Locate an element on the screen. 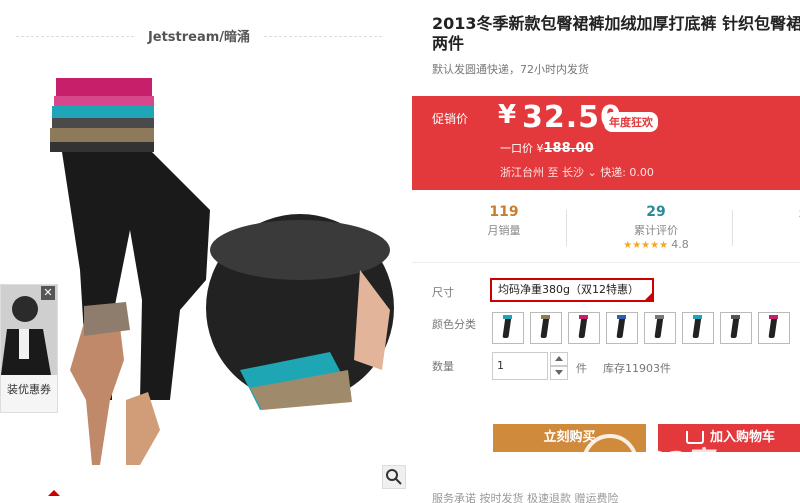 The height and width of the screenshot is (503, 800). currency-symbol: ¥ is located at coordinates (507, 115).